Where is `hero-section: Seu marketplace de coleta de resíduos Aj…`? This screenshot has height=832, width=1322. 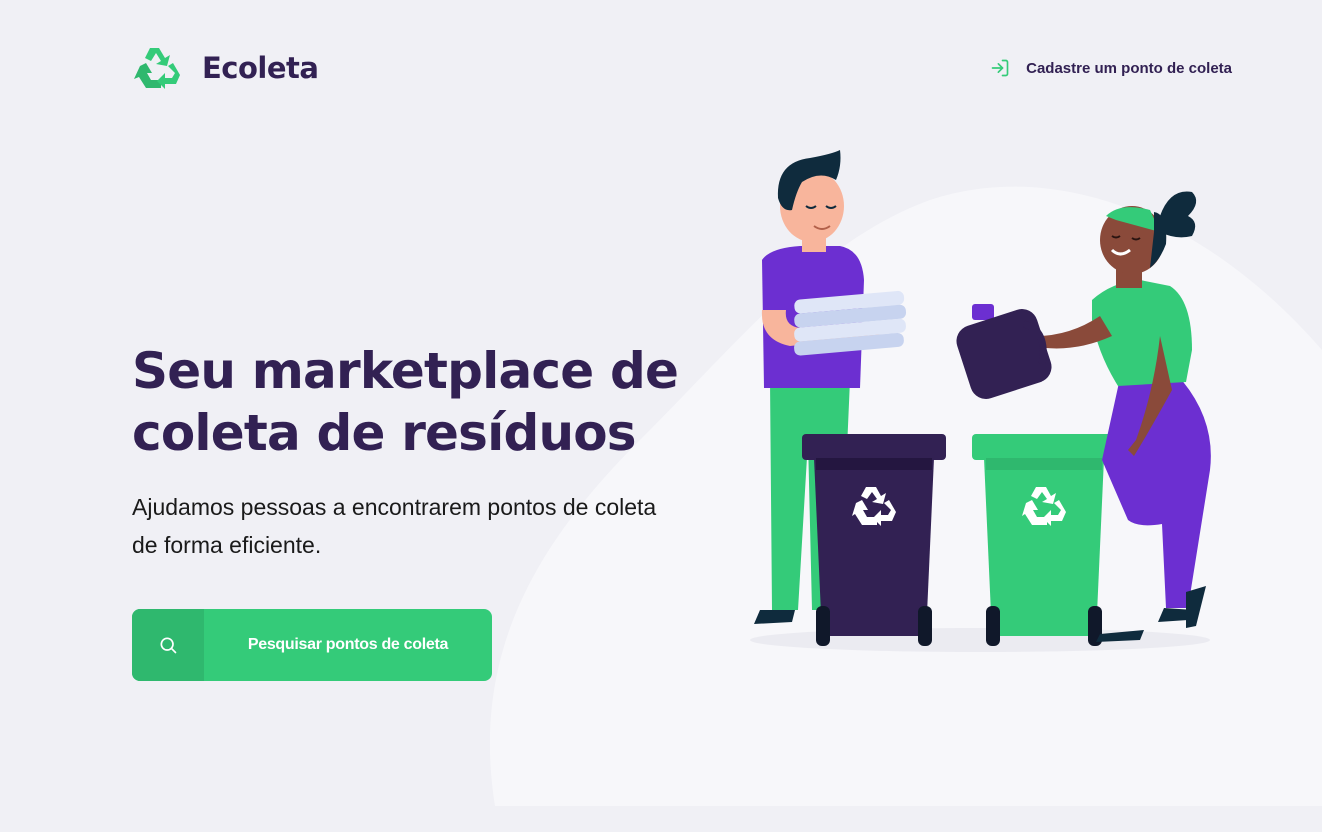
hero-section: Seu marketplace de coleta de resíduos Aj… is located at coordinates (422, 452).